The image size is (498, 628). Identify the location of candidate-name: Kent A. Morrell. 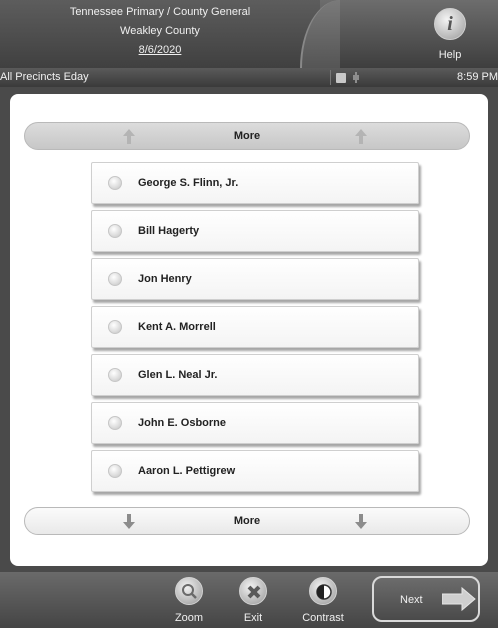
(177, 327).